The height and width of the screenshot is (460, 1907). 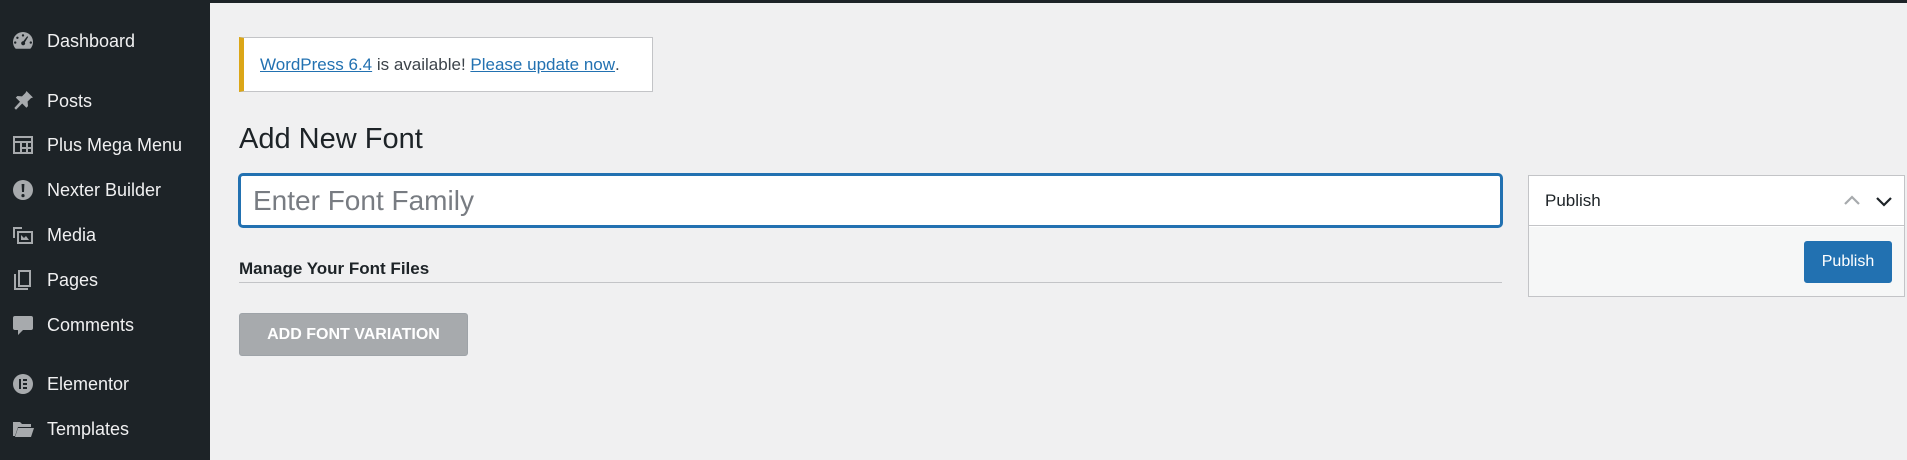 I want to click on sidebar-item-comments: Comments, so click(x=105, y=325).